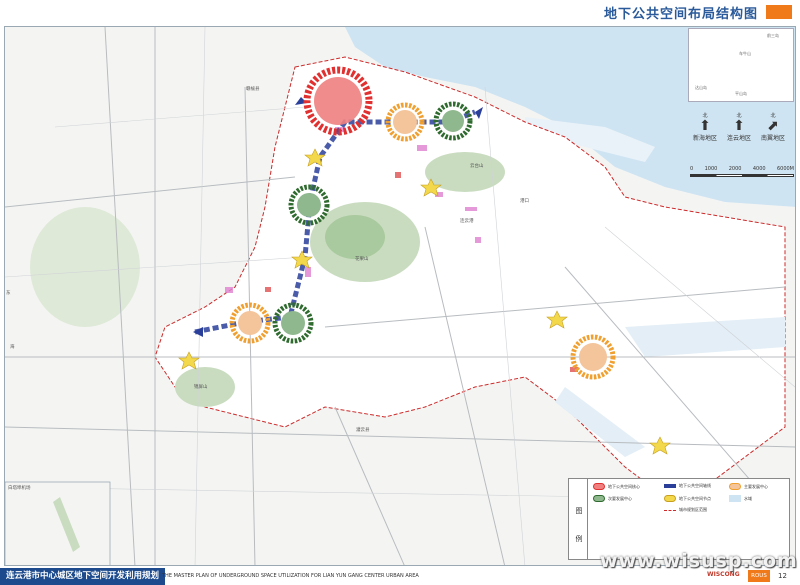 The width and height of the screenshot is (800, 585). I want to click on legend-item-core: 地下公共空间核心, so click(616, 486).